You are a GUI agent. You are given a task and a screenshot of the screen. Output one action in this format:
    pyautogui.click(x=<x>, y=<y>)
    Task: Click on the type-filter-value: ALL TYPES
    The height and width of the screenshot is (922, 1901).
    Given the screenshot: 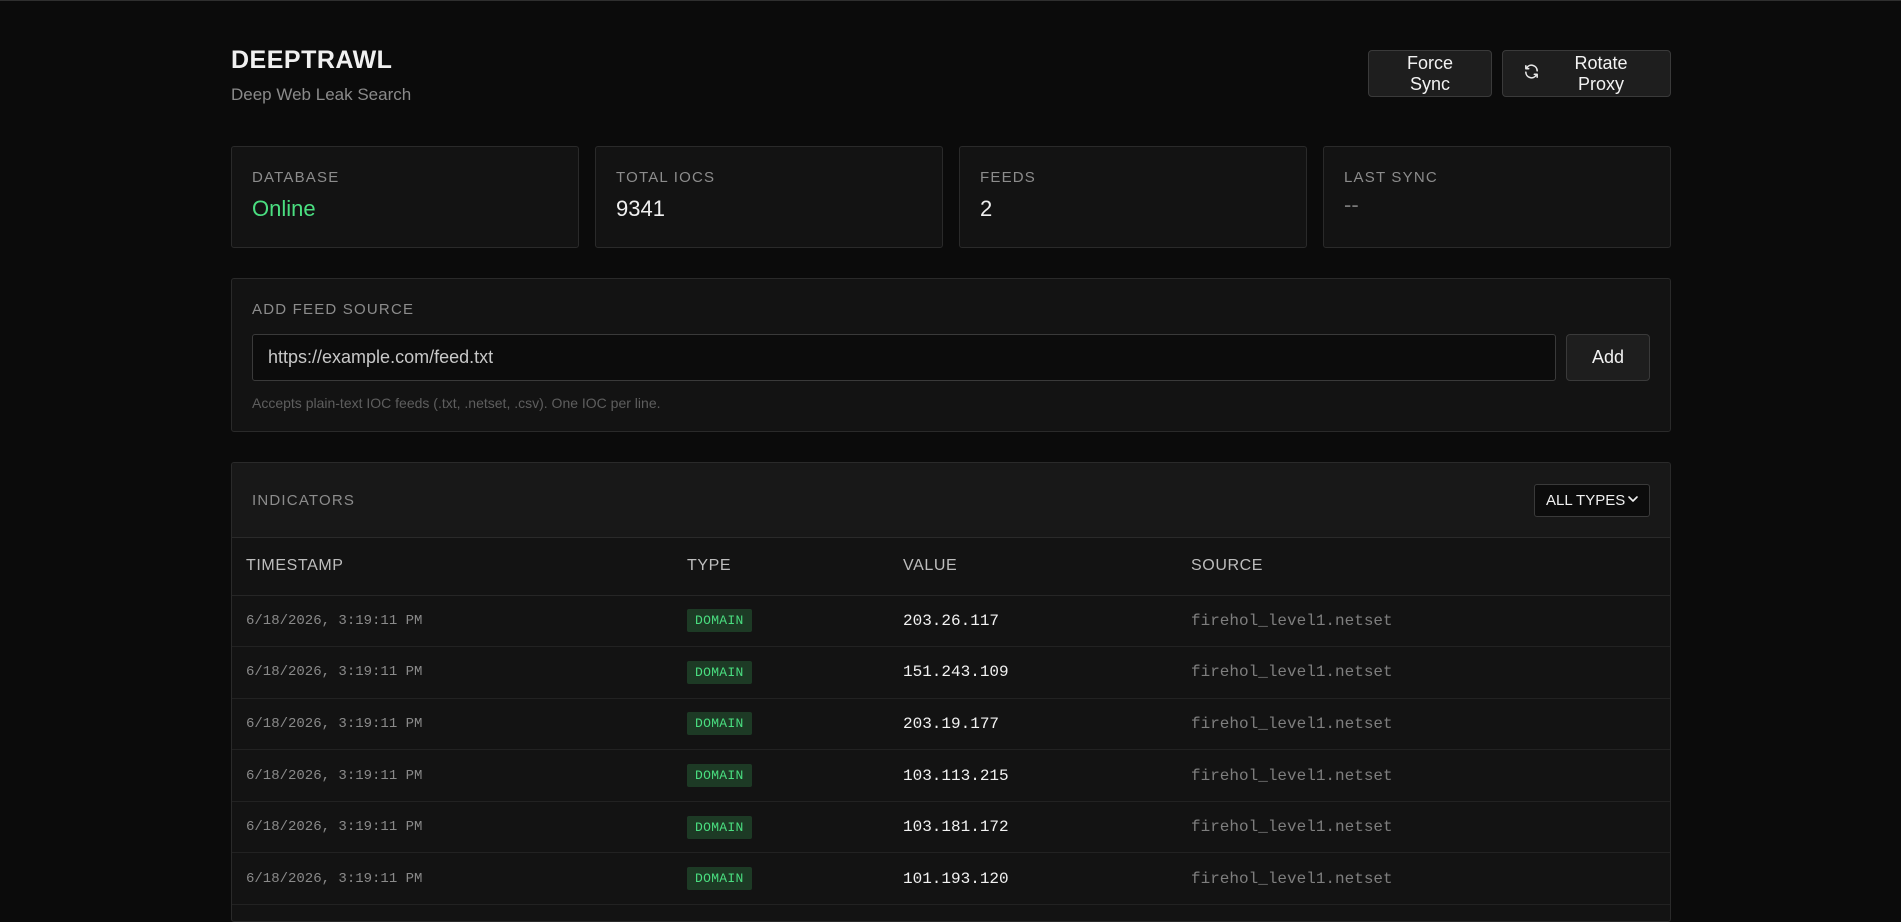 What is the action you would take?
    pyautogui.click(x=1586, y=500)
    